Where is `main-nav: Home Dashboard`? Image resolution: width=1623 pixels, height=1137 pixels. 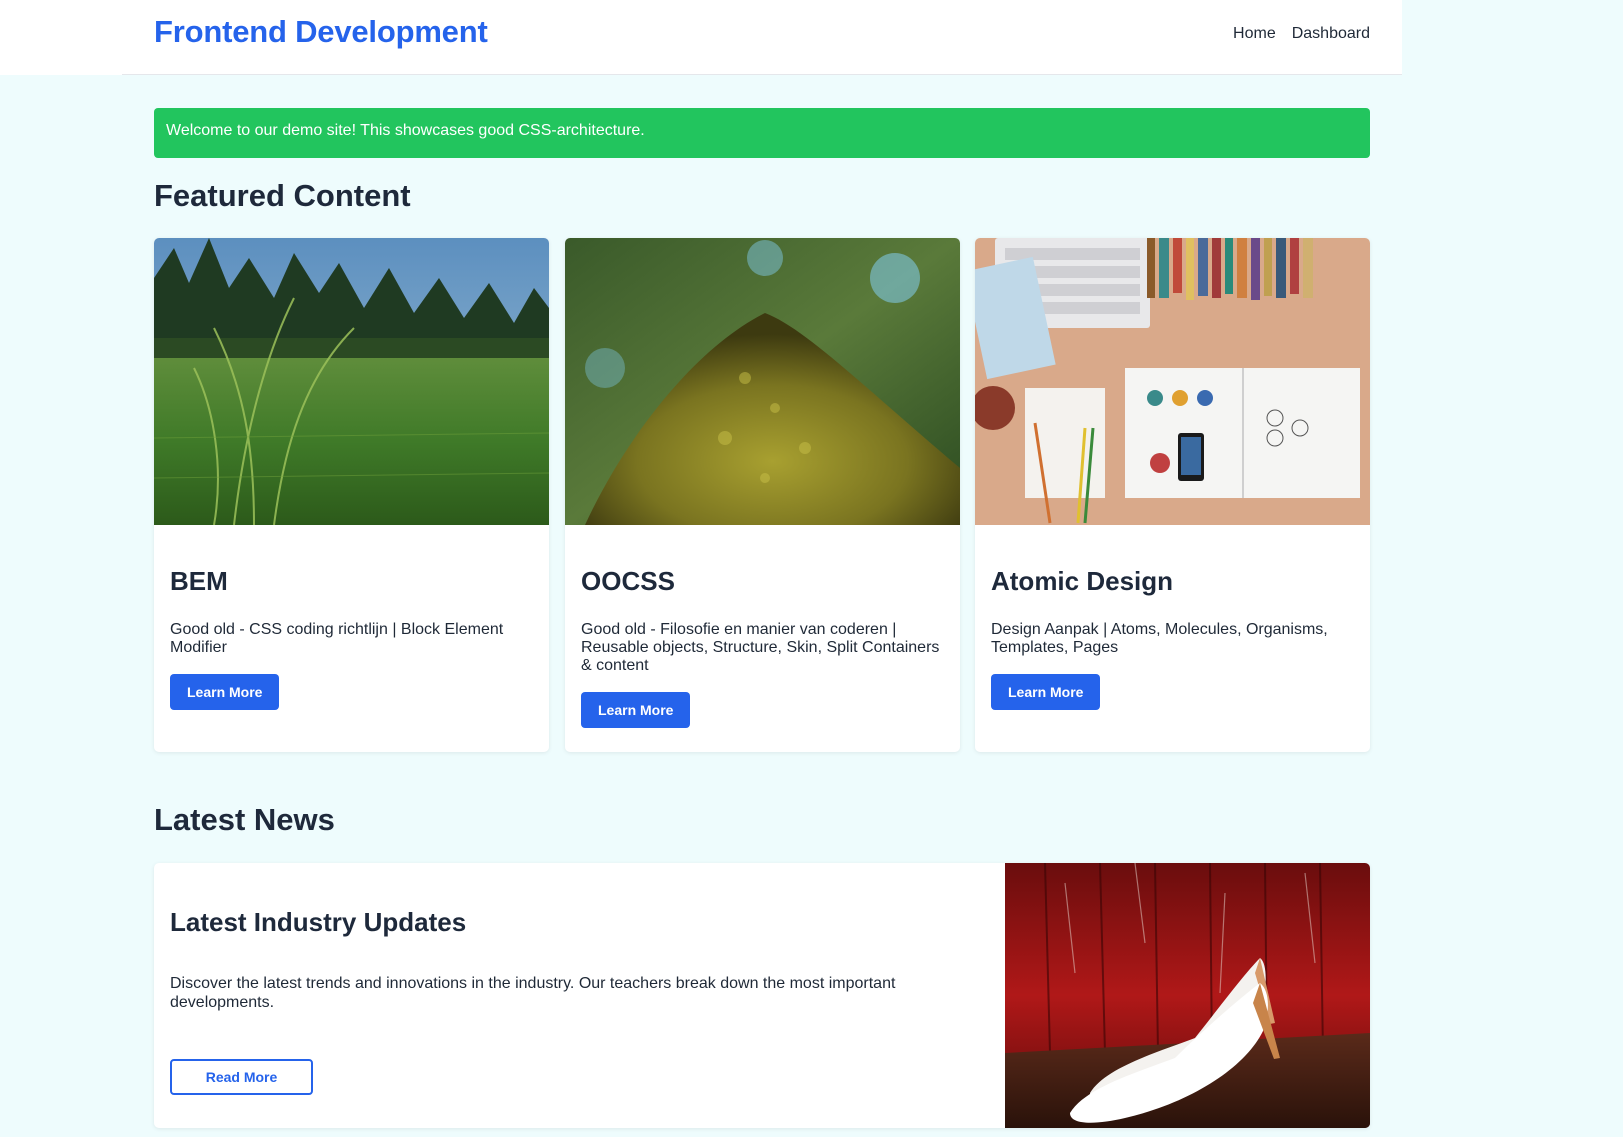
main-nav: Home Dashboard is located at coordinates (1301, 34).